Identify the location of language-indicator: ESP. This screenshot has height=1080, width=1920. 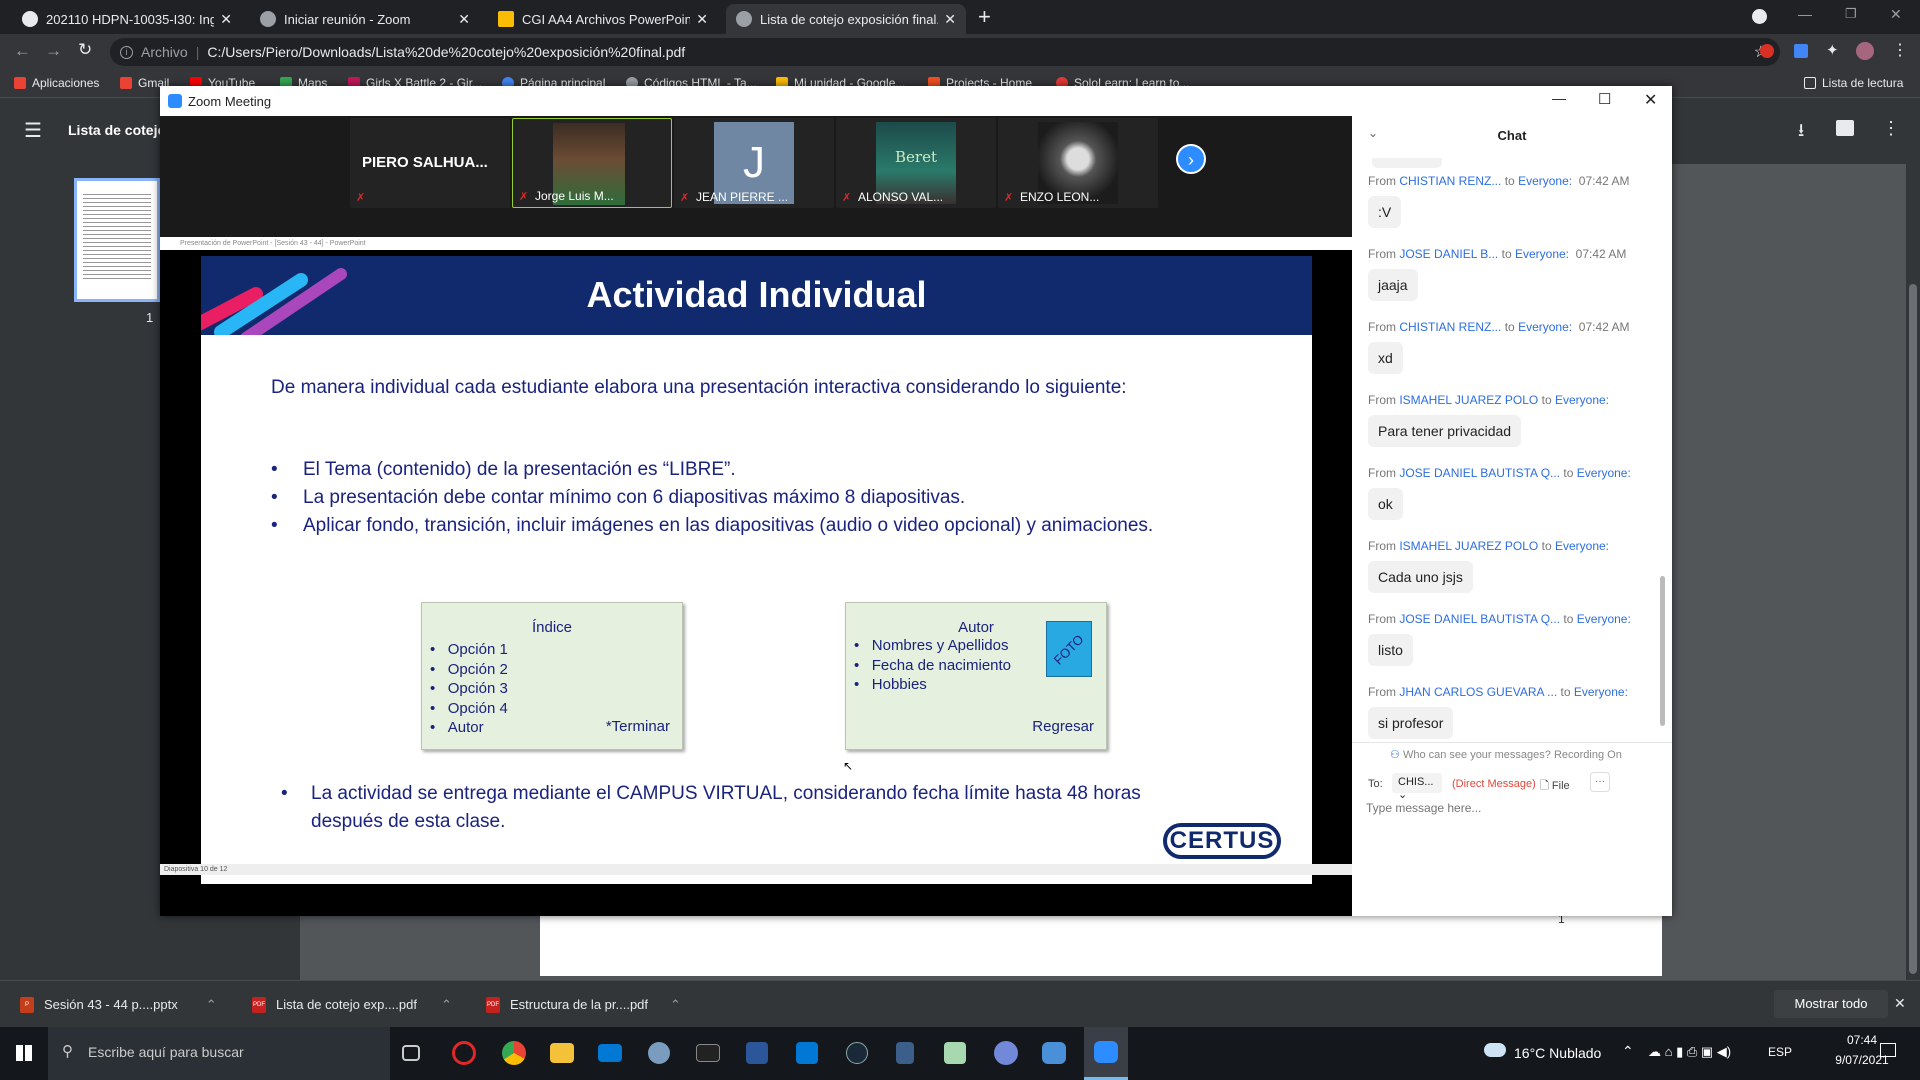
(1780, 1052).